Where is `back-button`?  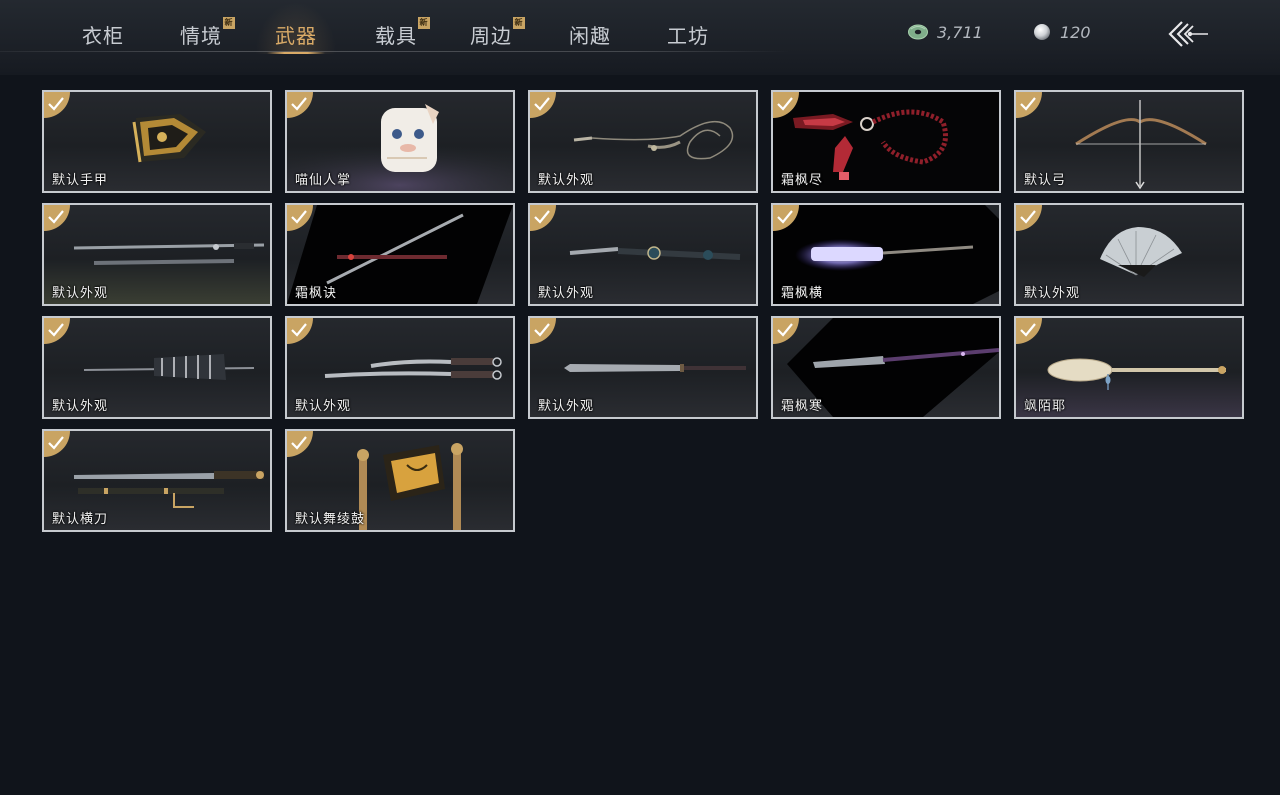 back-button is located at coordinates (1188, 34).